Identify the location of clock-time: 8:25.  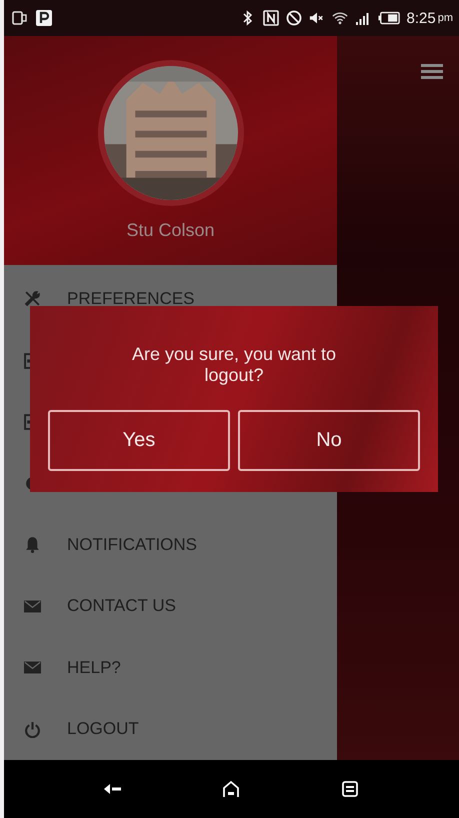
(421, 18).